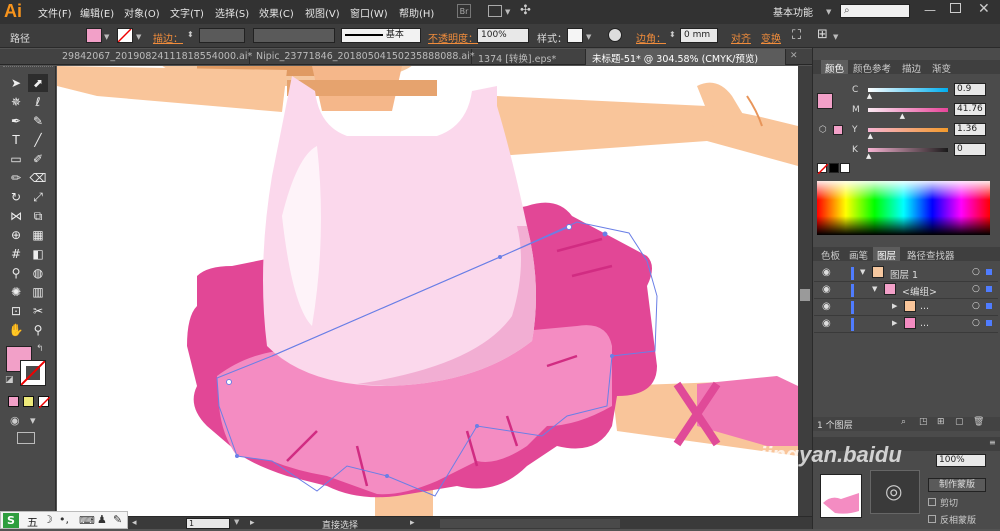 Image resolution: width=1000 pixels, height=531 pixels. What do you see at coordinates (930, 10) in the screenshot?
I see `minimize-icon: —` at bounding box center [930, 10].